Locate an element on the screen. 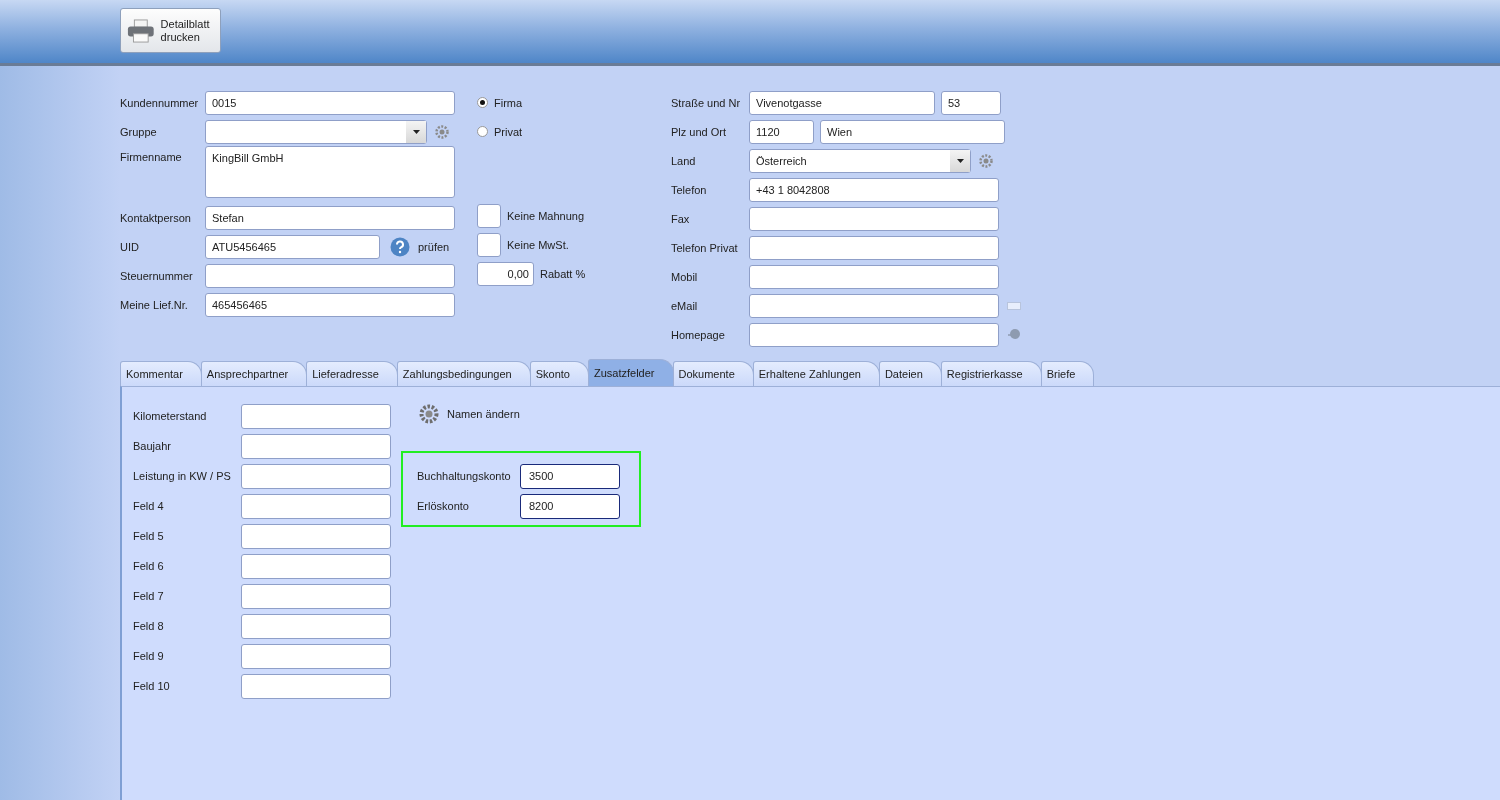  text-field: ATU5456465 is located at coordinates (292, 246).